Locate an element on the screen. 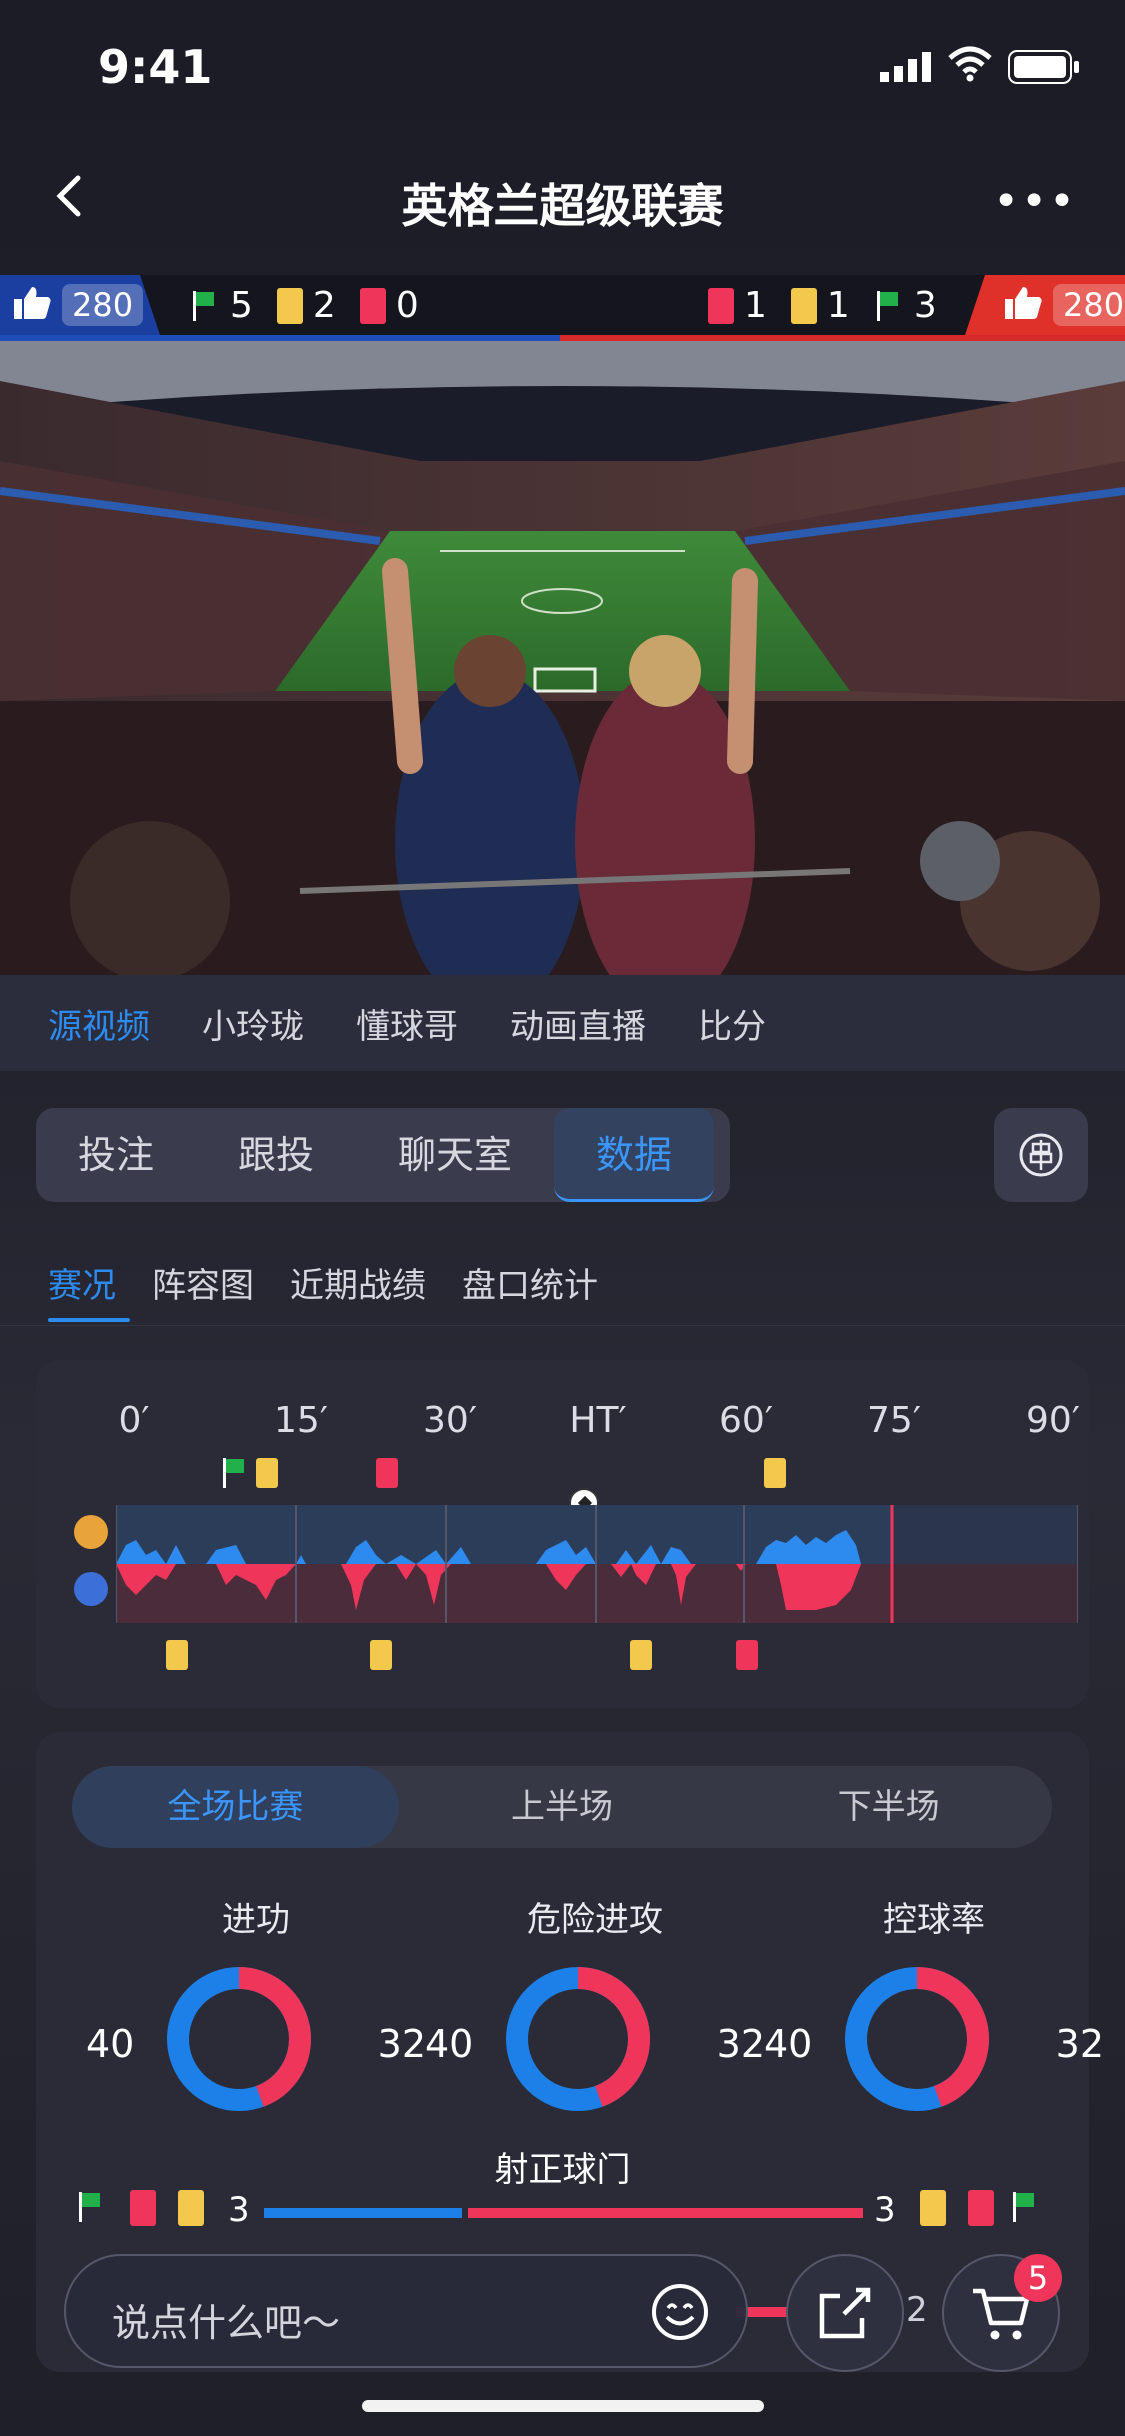 This screenshot has width=1125, height=2436. stat-dangerous-attacks: 危险进攻 40 32 is located at coordinates (595, 2022).